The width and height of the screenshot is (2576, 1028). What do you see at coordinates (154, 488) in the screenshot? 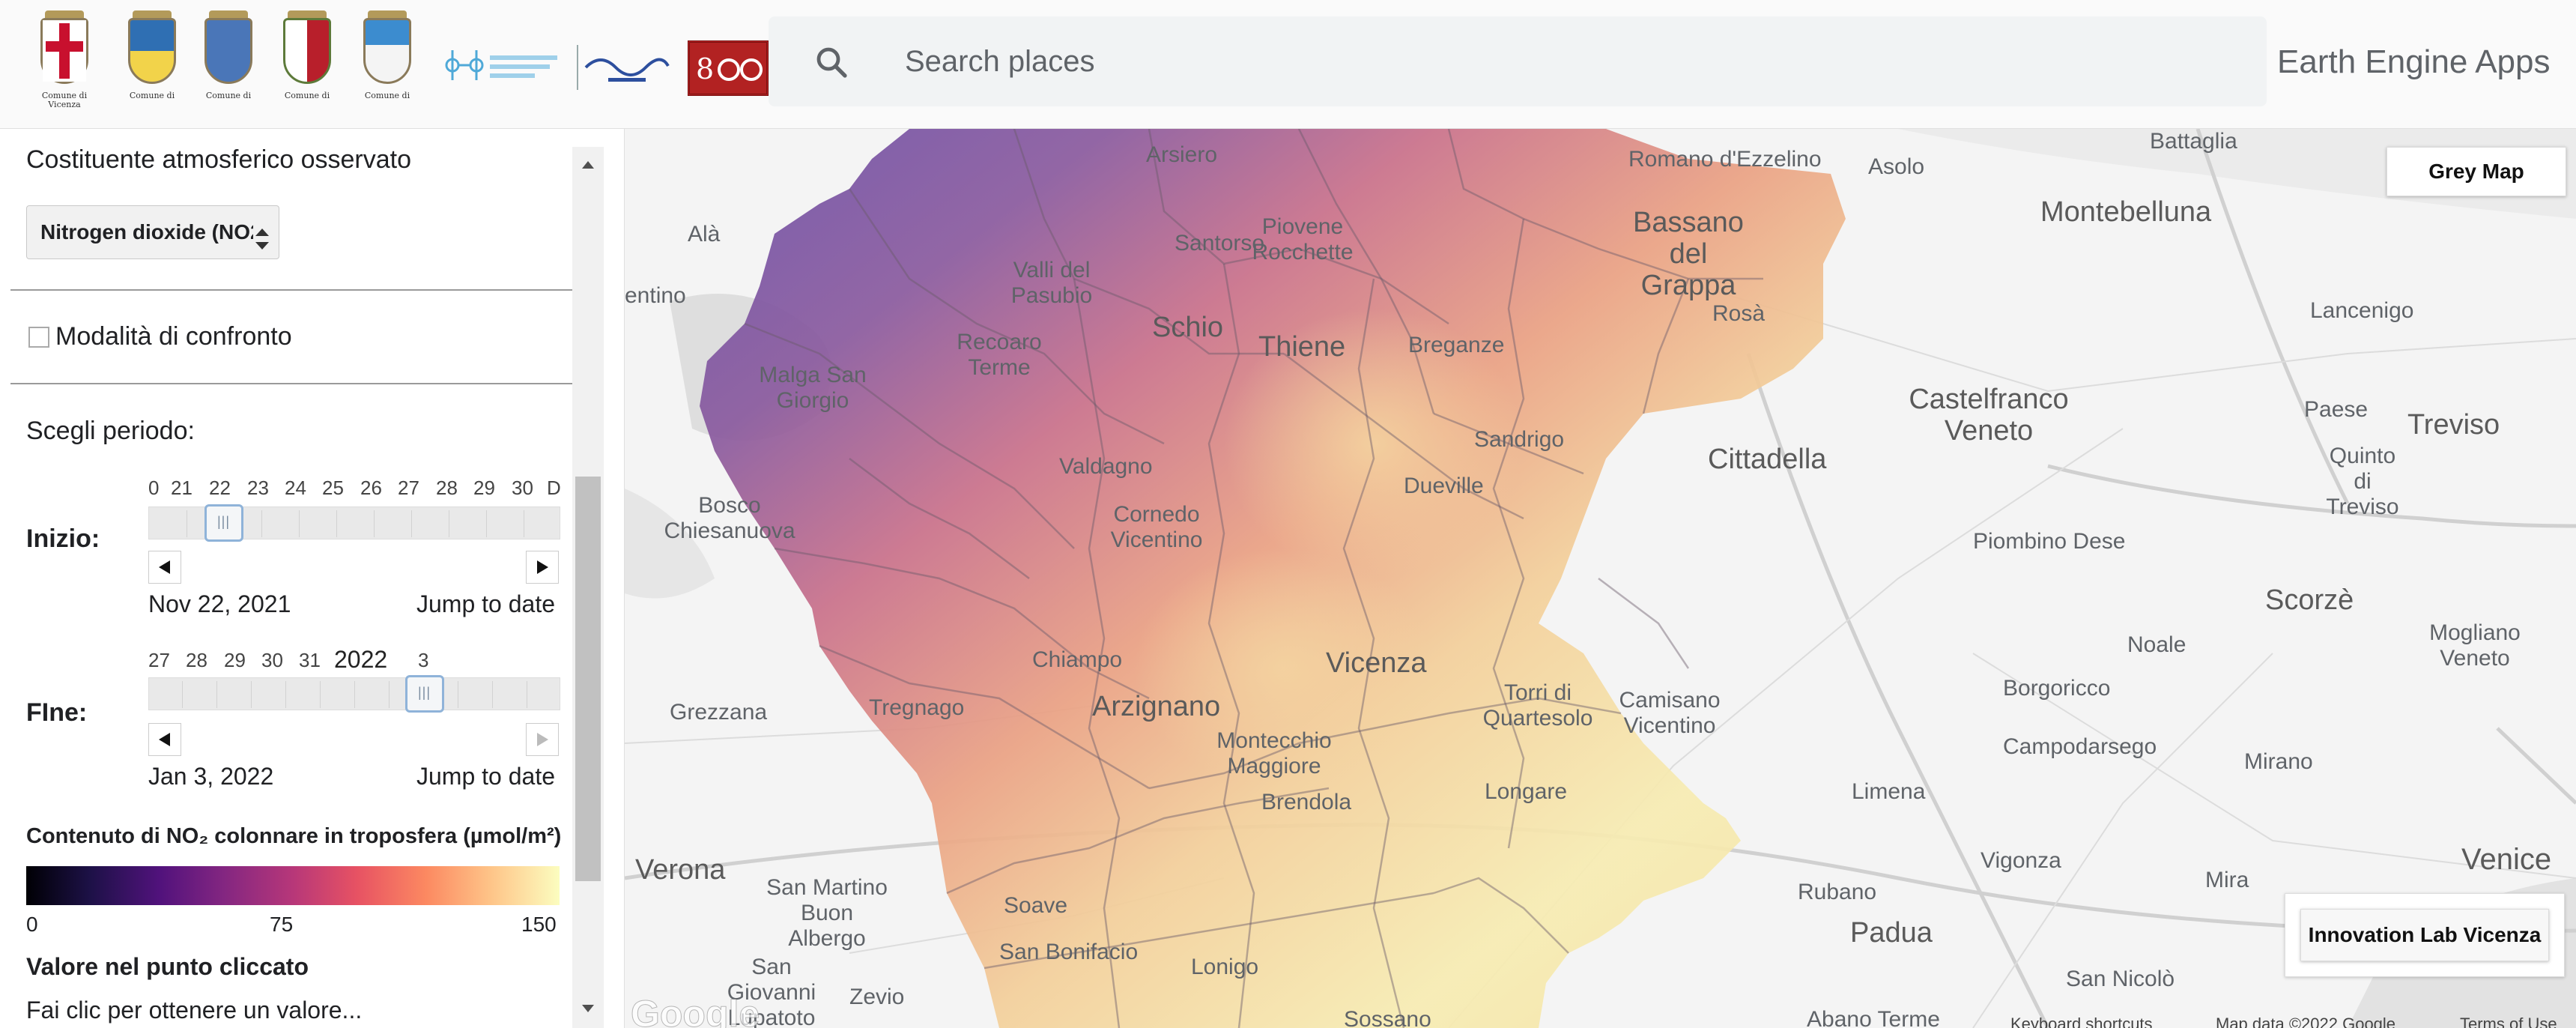
I see `tick-label: 0` at bounding box center [154, 488].